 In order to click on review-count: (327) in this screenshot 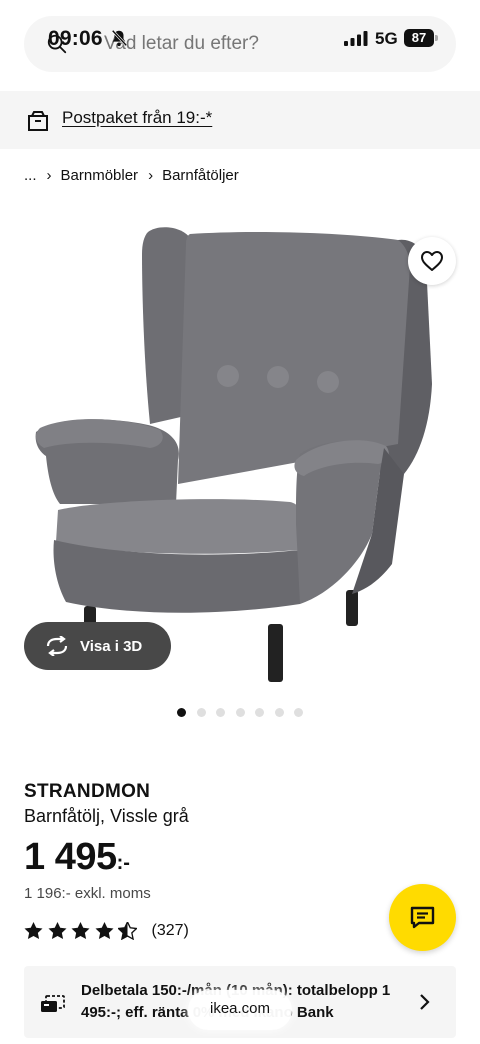, I will do `click(170, 931)`.